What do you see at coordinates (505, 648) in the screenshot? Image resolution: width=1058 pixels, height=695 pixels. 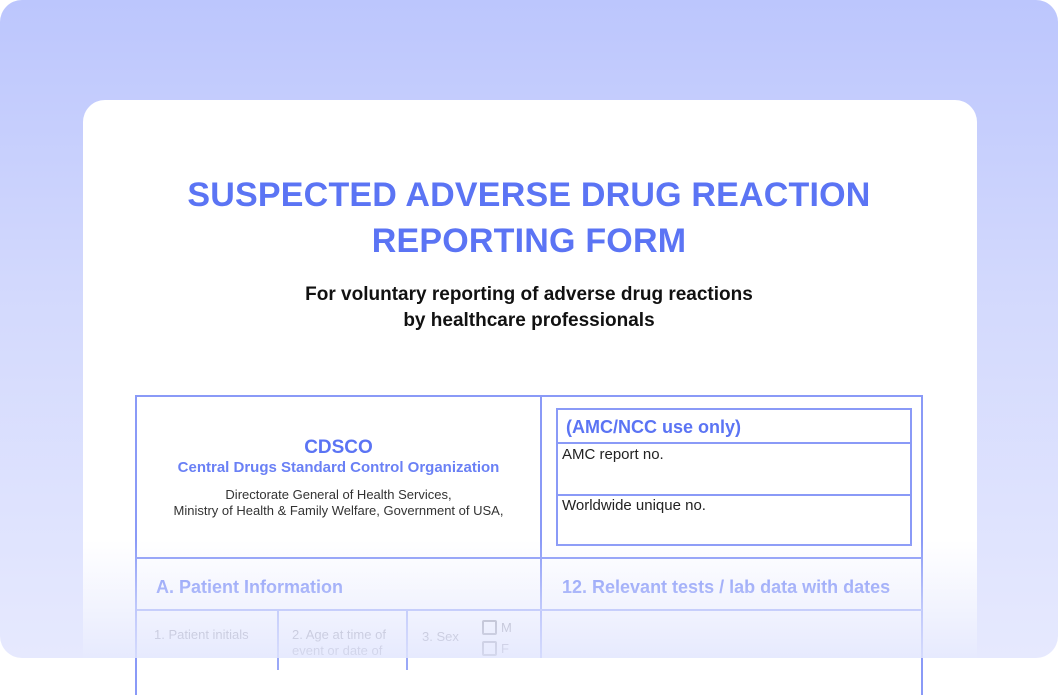 I see `sex-female-label: F` at bounding box center [505, 648].